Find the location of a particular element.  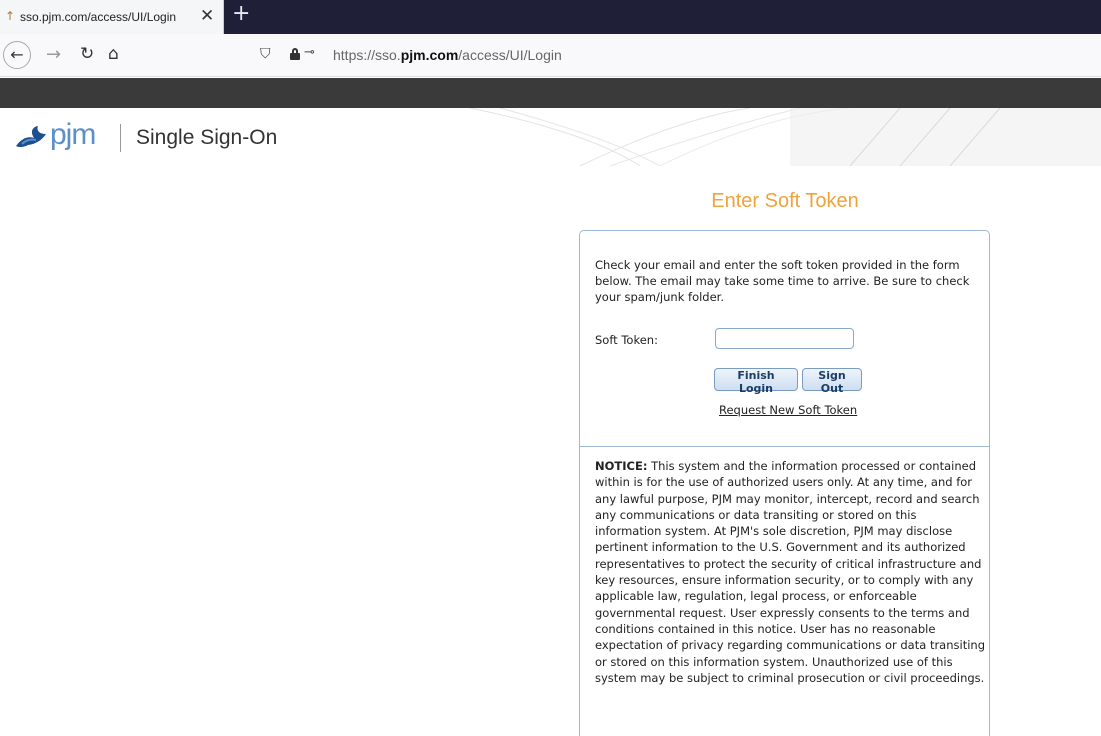

pjm-logo: pjm is located at coordinates (62, 135).